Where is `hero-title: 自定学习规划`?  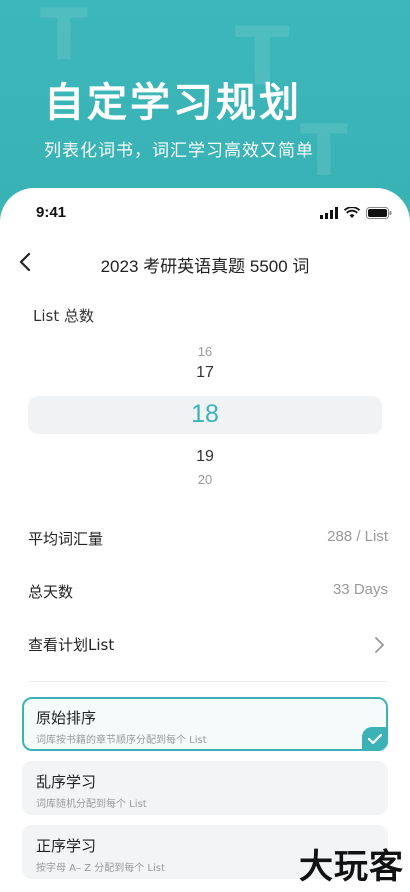 hero-title: 自定学习规划 is located at coordinates (173, 103).